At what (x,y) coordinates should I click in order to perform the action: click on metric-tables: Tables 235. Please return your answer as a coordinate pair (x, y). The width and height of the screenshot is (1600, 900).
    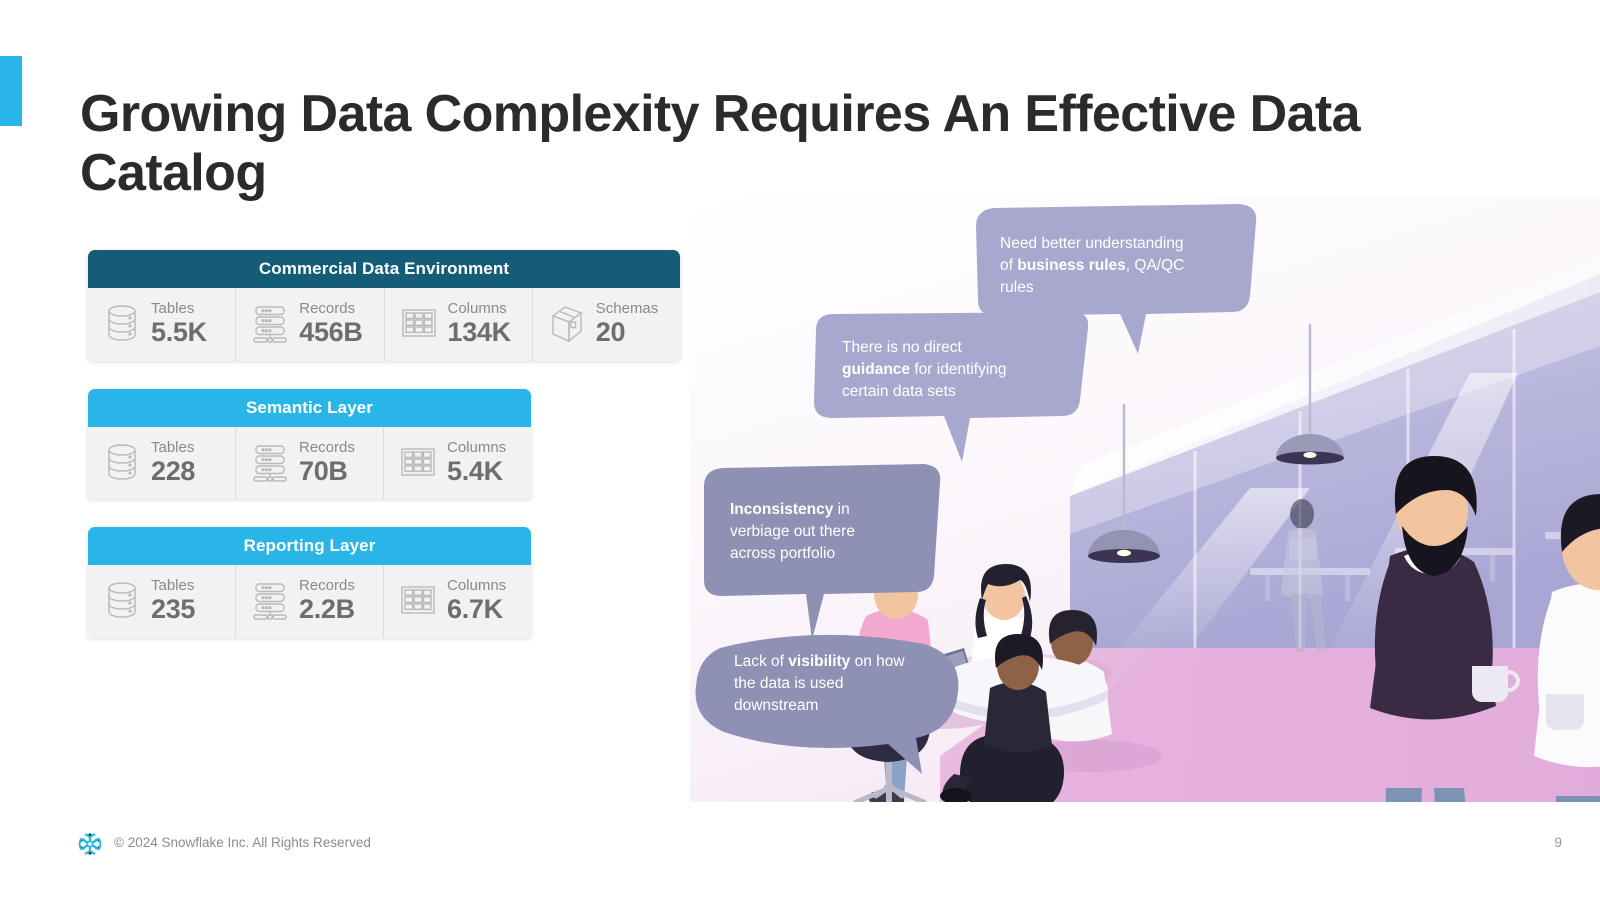
    Looking at the image, I should click on (162, 601).